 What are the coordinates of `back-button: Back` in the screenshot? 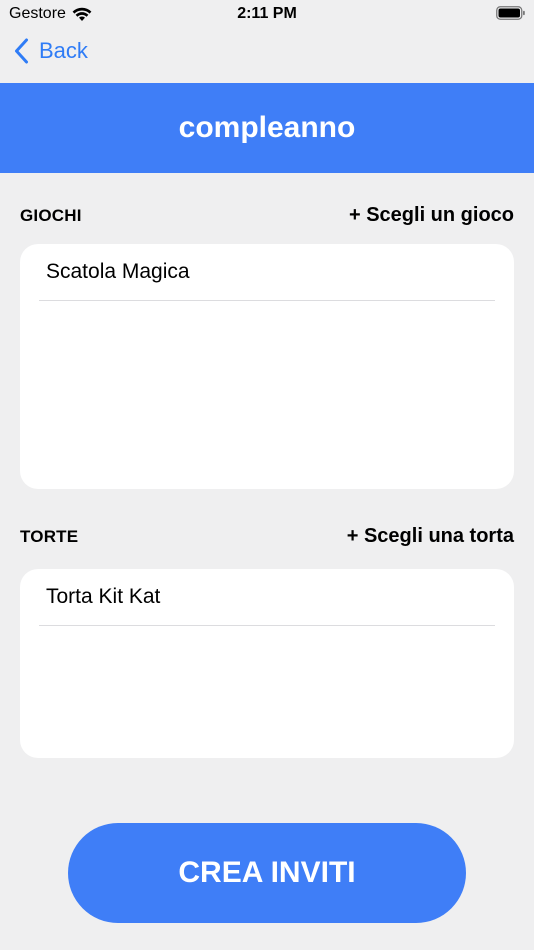 It's located at (51, 51).